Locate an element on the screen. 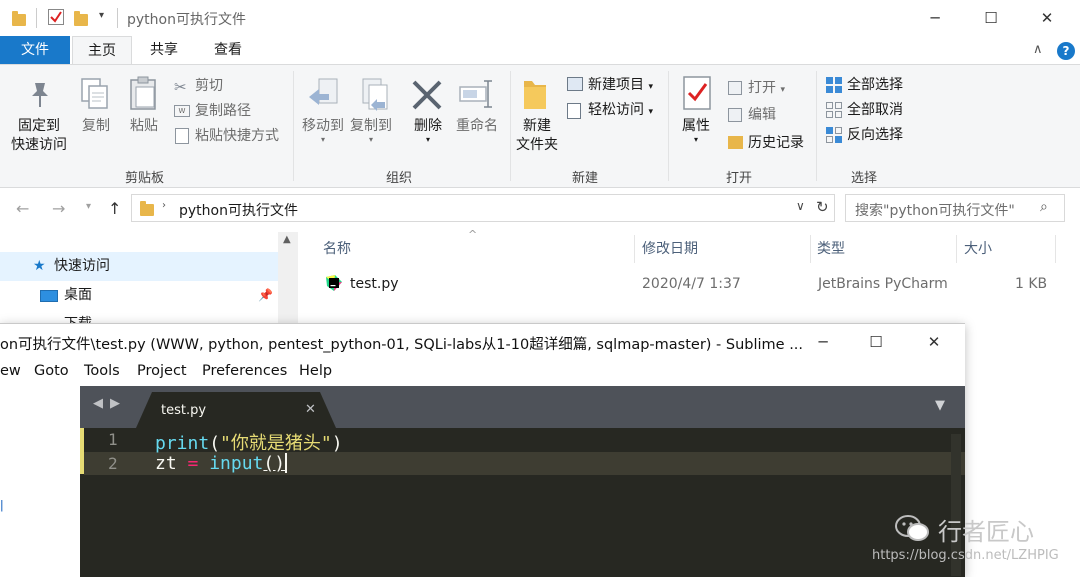 This screenshot has height=577, width=1080. sublime-maximize-button: ☐ is located at coordinates (876, 342).